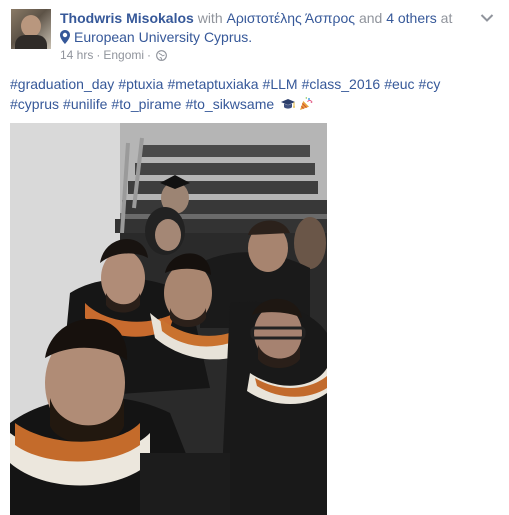 The height and width of the screenshot is (515, 509). I want to click on hashtag-link: #cy, so click(430, 84).